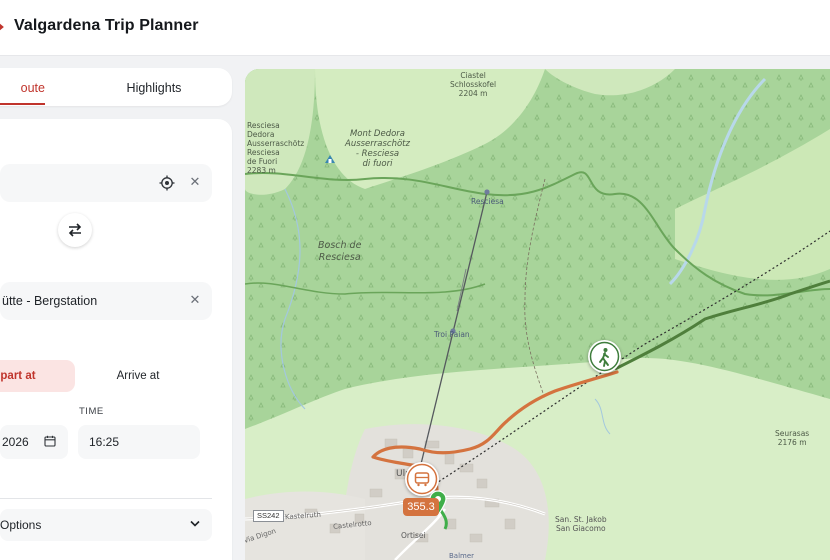 The width and height of the screenshot is (830, 560). What do you see at coordinates (106, 498) in the screenshot?
I see `divider` at bounding box center [106, 498].